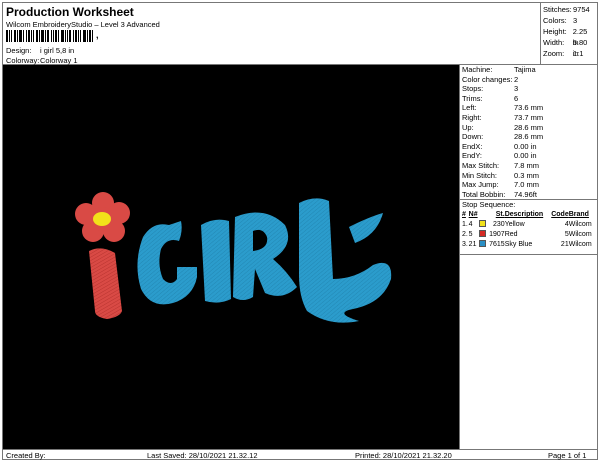 The width and height of the screenshot is (600, 462). What do you see at coordinates (469, 108) in the screenshot?
I see `stat-label: Left:` at bounding box center [469, 108].